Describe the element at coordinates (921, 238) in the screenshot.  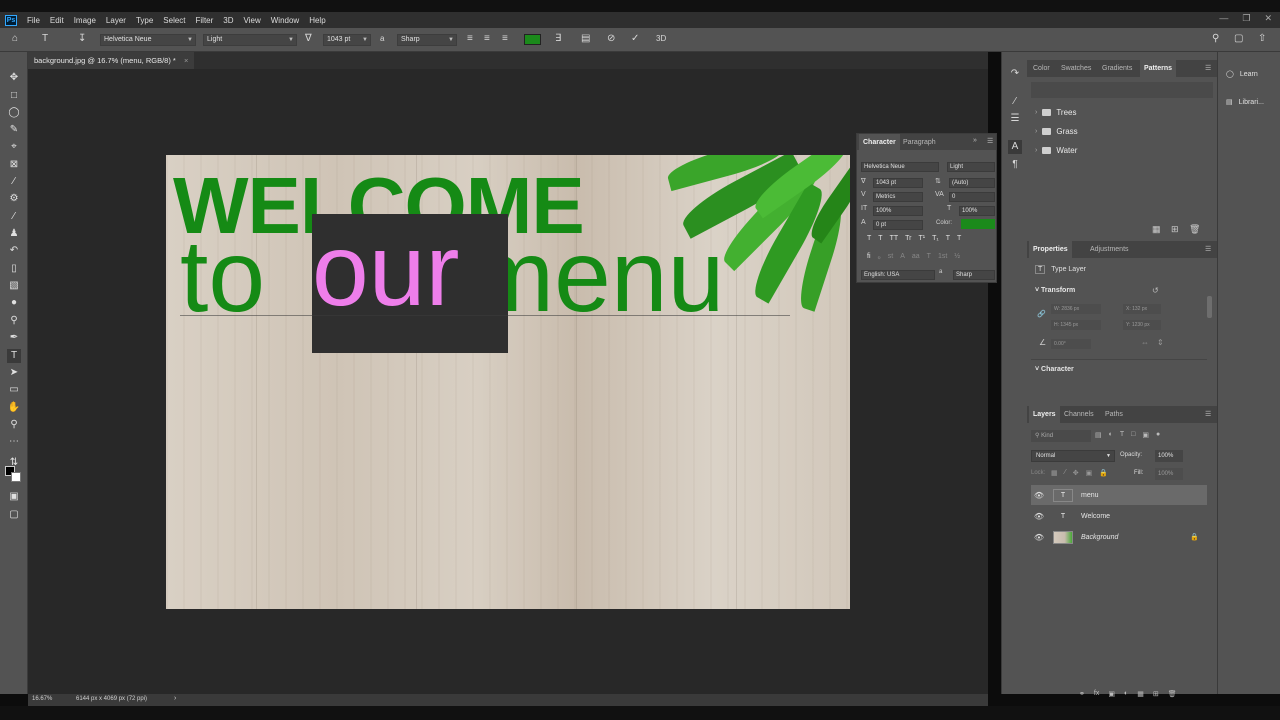
I see `superscript-button: T¹` at that location.